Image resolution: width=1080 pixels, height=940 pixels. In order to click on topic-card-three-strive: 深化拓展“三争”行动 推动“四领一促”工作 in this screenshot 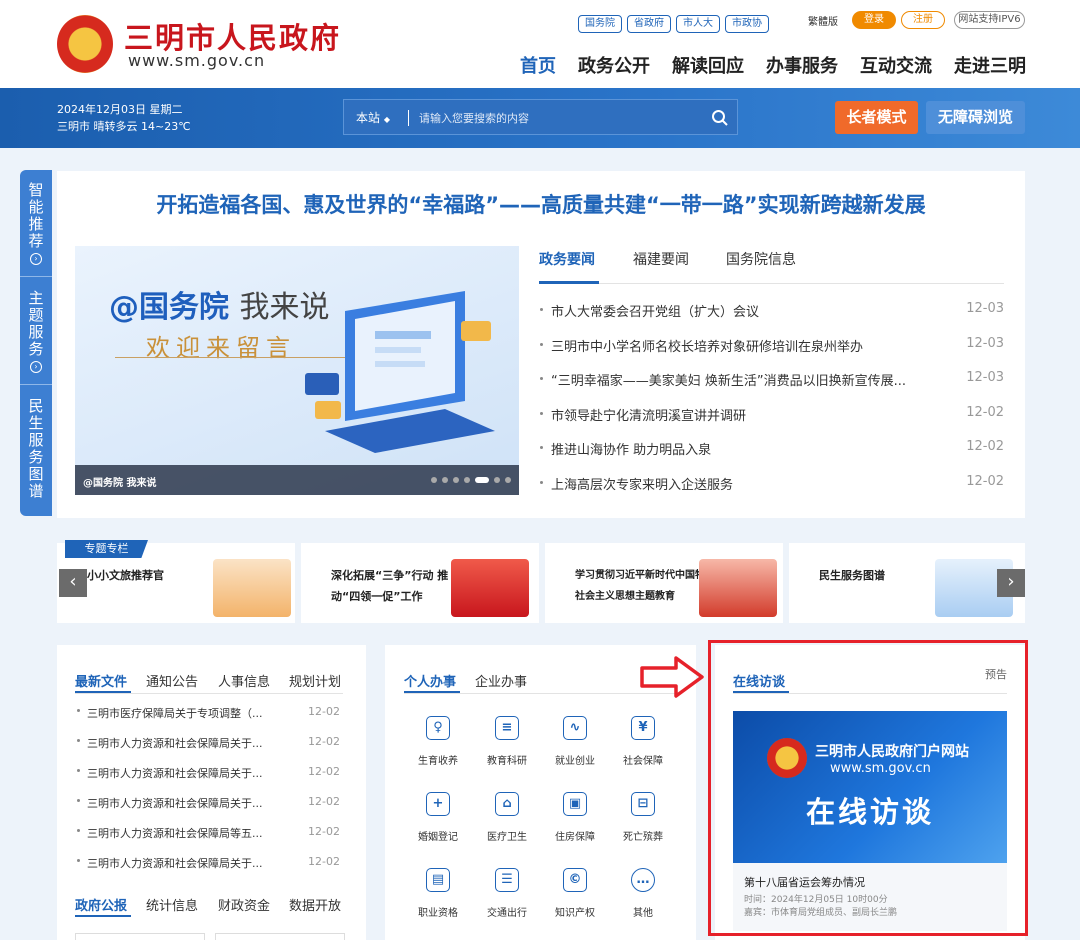, I will do `click(420, 583)`.